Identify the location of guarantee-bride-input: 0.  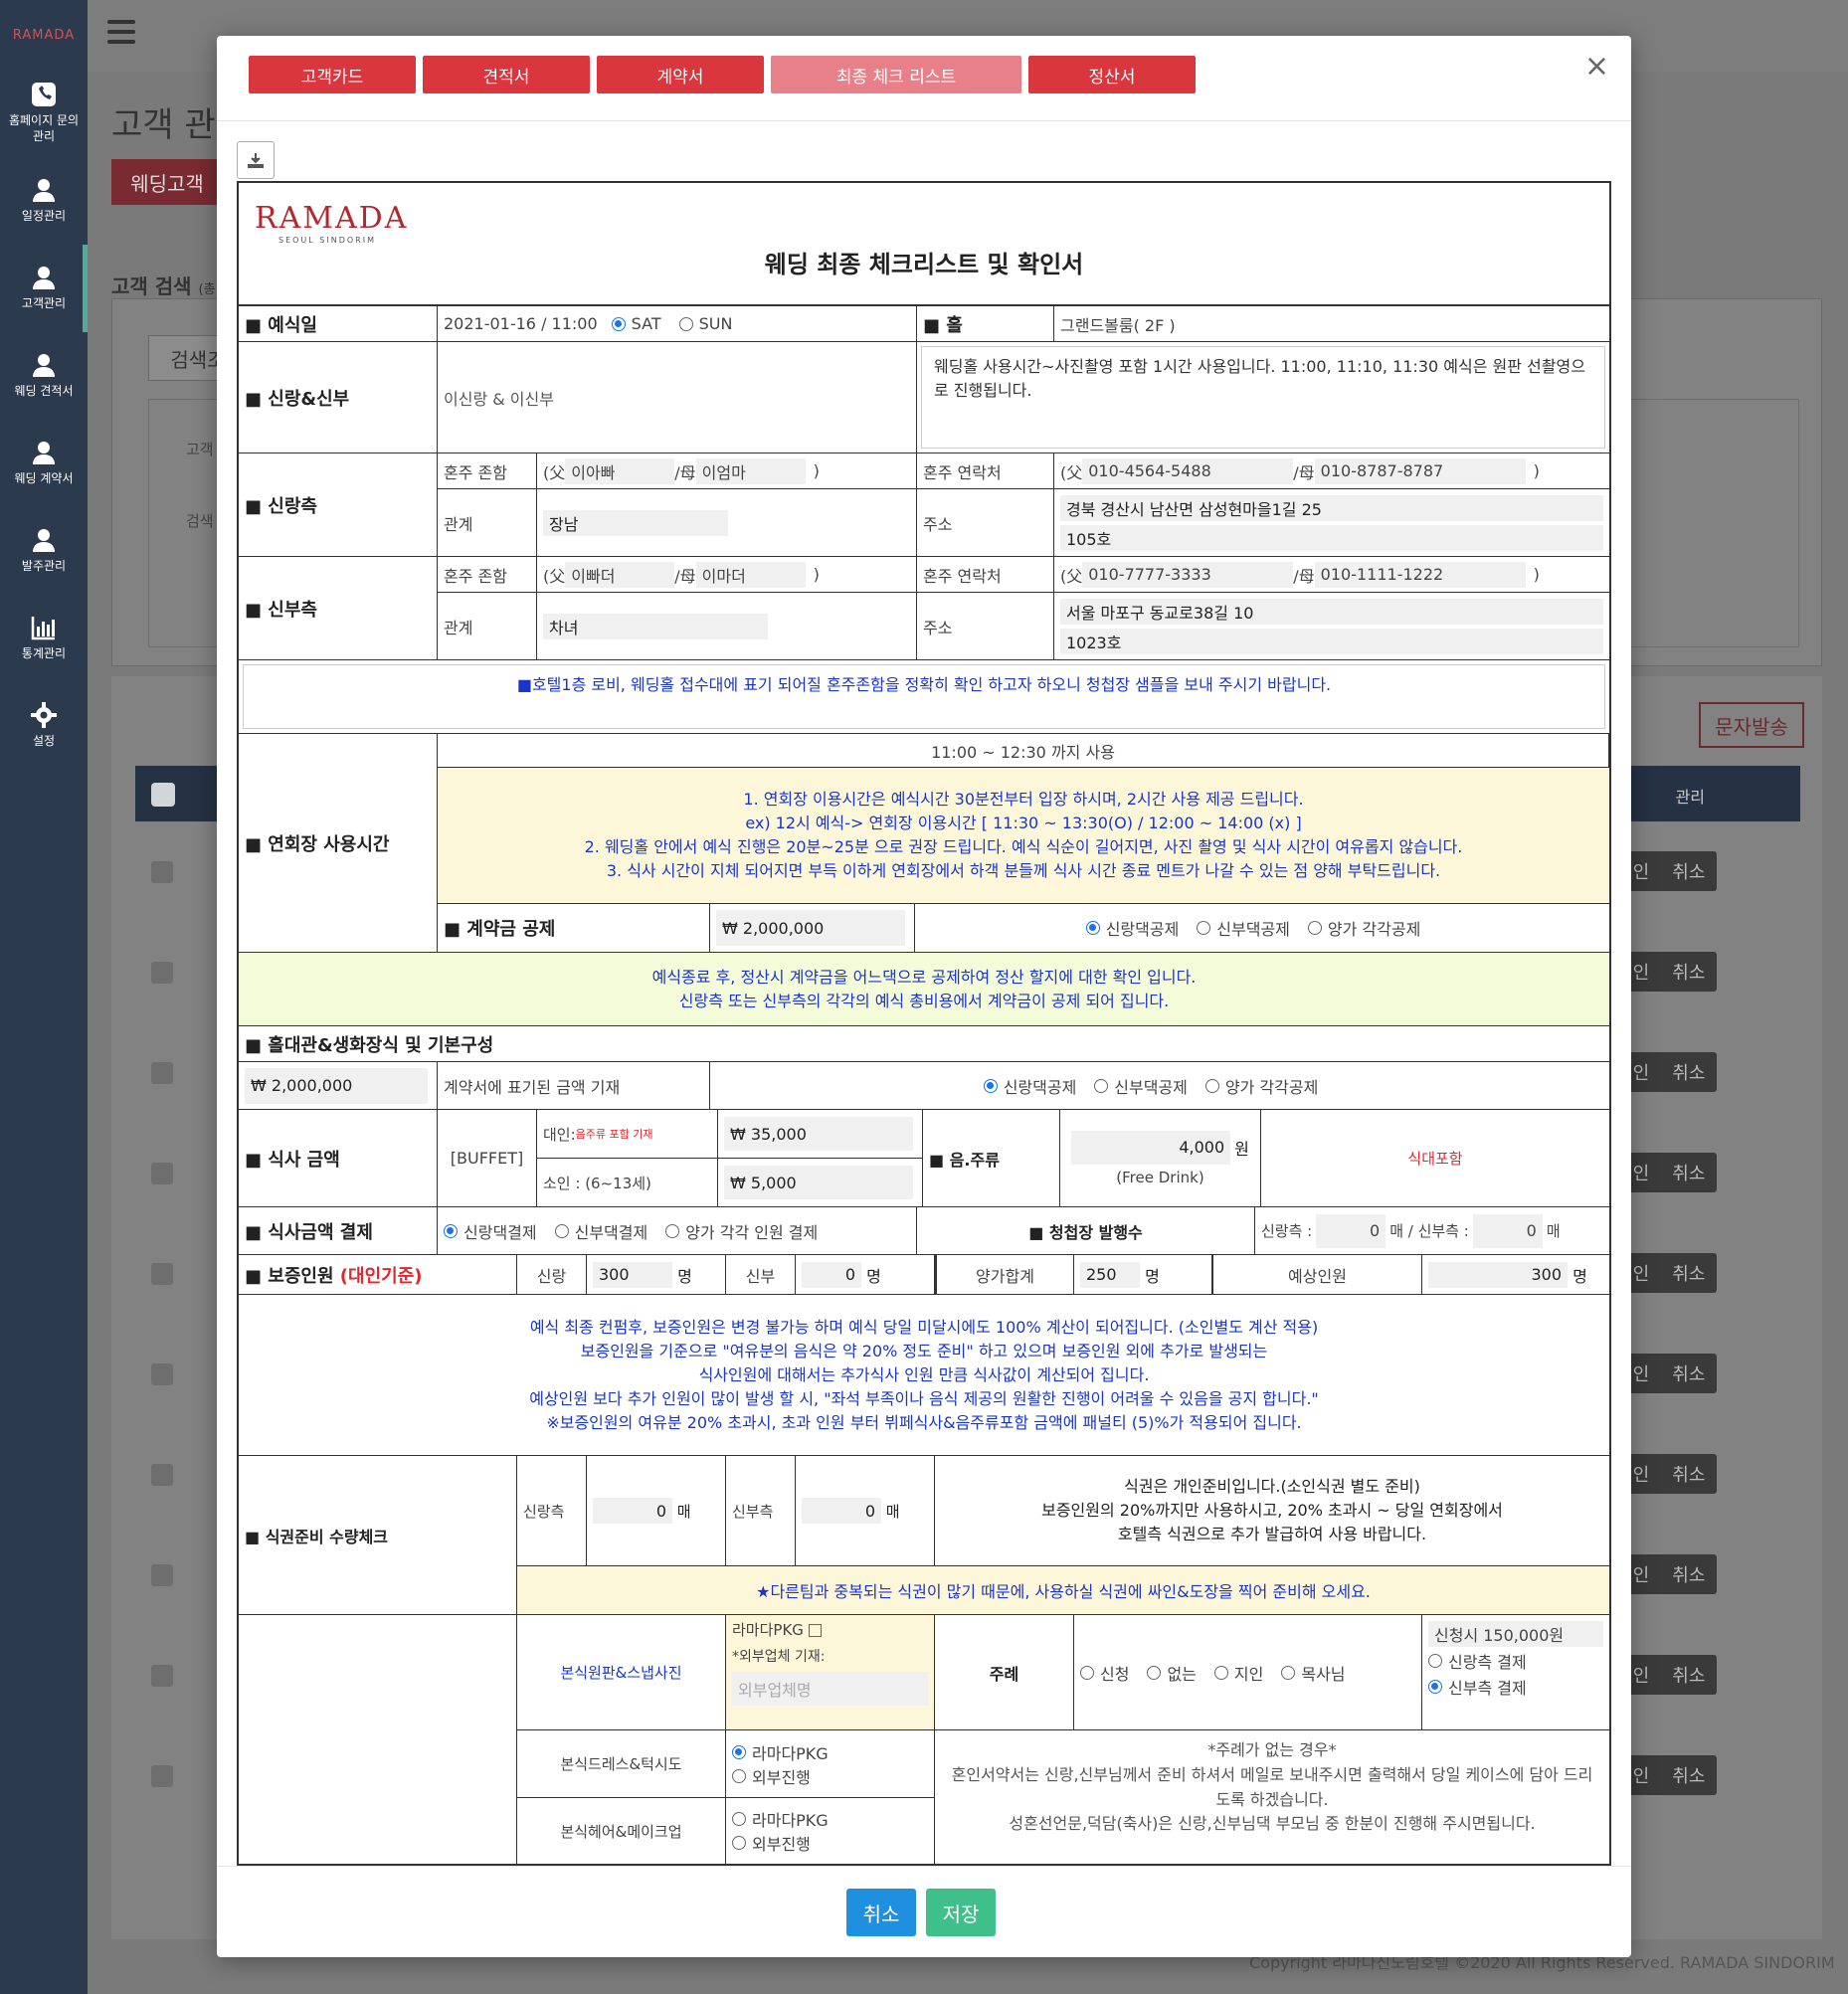
(831, 1274).